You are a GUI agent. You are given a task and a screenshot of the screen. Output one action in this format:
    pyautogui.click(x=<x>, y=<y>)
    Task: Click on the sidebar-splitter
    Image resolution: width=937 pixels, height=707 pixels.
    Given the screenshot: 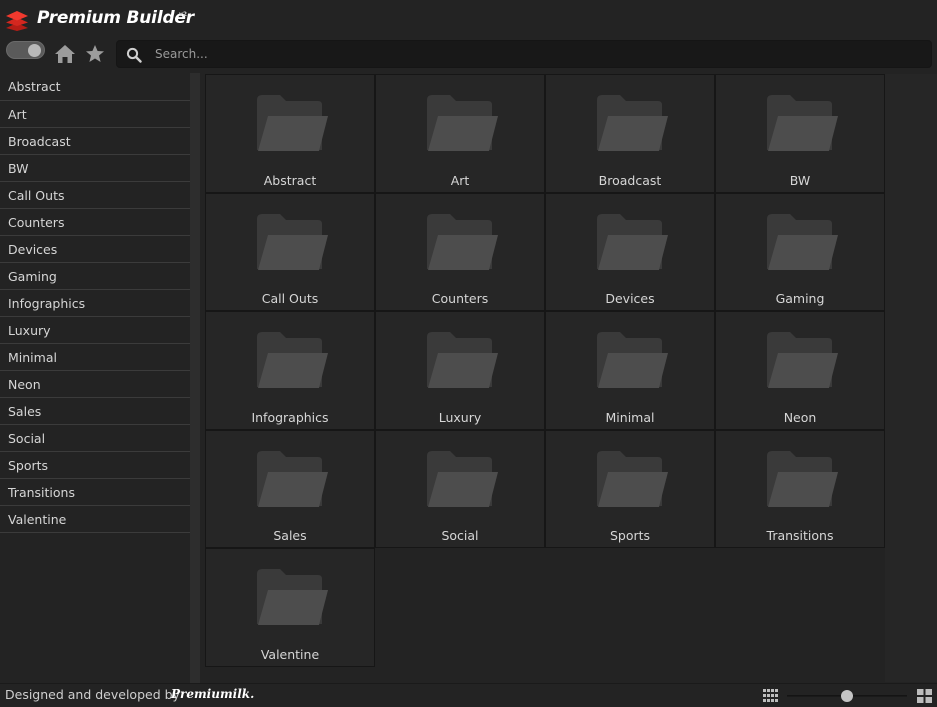 What is the action you would take?
    pyautogui.click(x=195, y=378)
    